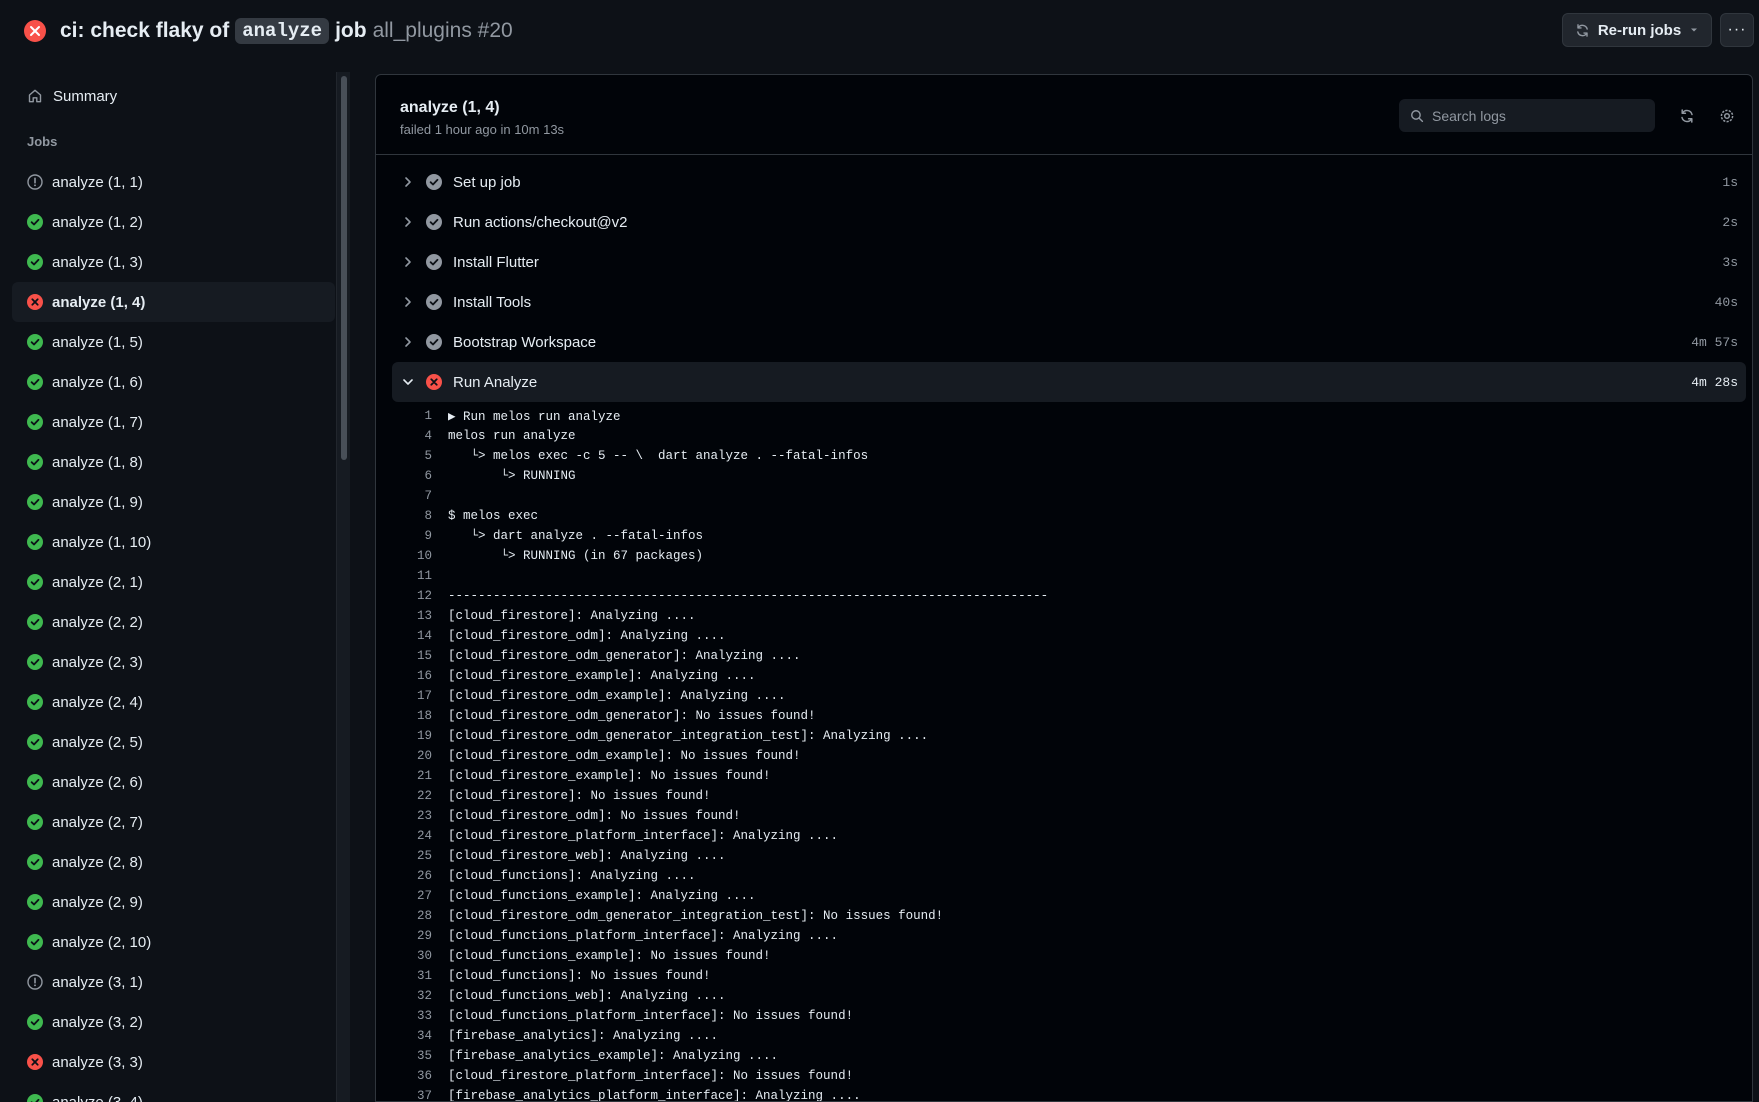 This screenshot has width=1759, height=1102. Describe the element at coordinates (1069, 796) in the screenshot. I see `log-line: 22 [cloud_firestore]: No issues found!` at that location.